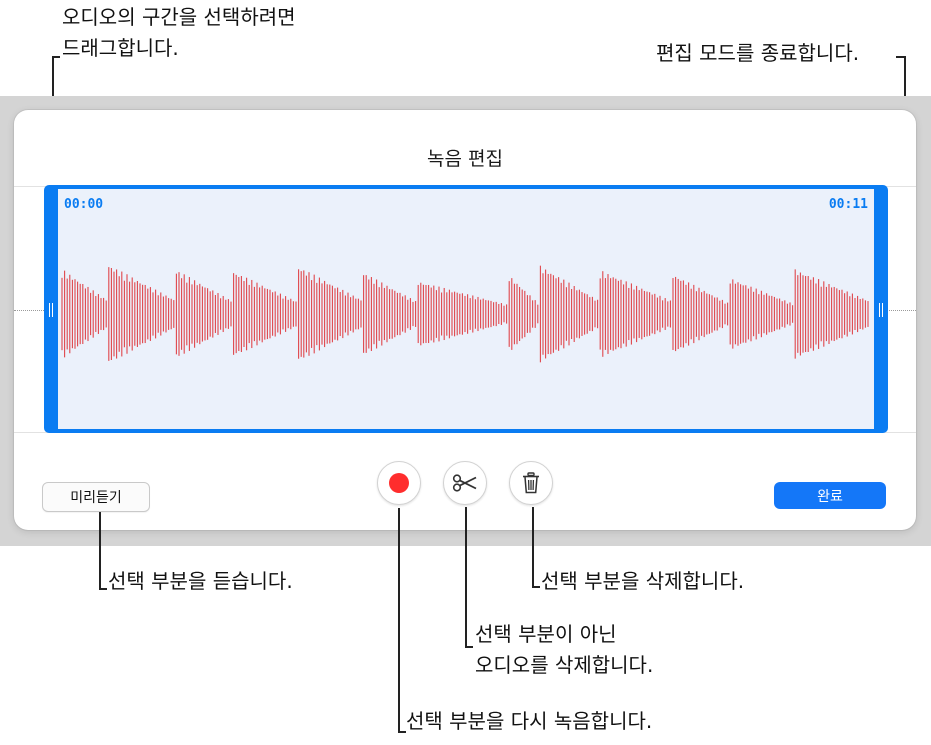  I want to click on trim-button, so click(465, 483).